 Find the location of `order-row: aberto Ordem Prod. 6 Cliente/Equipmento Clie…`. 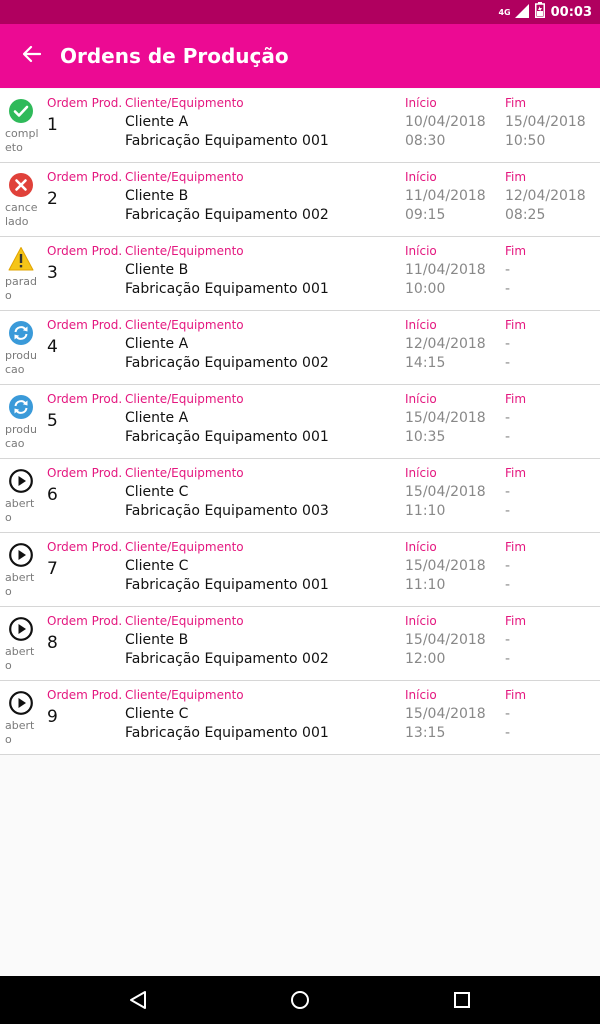

order-row: aberto Ordem Prod. 6 Cliente/Equipmento Clie… is located at coordinates (300, 496).